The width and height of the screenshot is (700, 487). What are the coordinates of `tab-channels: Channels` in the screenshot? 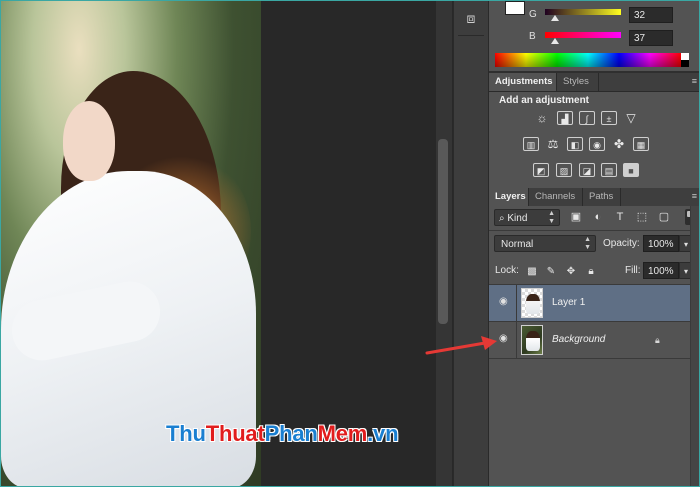 It's located at (556, 197).